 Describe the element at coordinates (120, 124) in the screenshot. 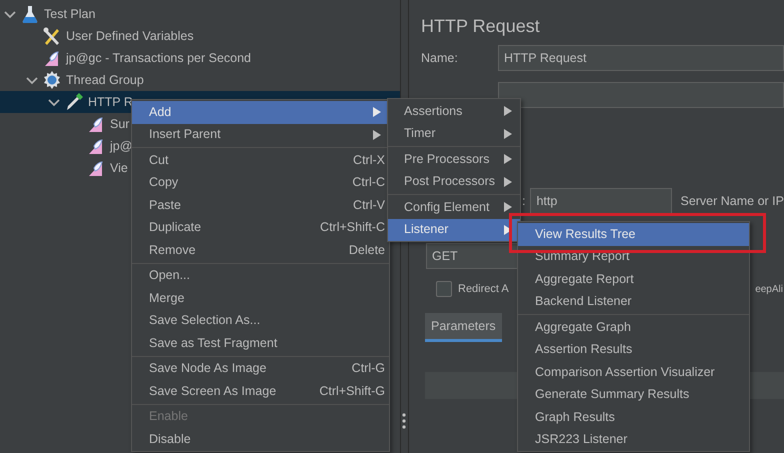

I see `tree-label: Sur` at that location.